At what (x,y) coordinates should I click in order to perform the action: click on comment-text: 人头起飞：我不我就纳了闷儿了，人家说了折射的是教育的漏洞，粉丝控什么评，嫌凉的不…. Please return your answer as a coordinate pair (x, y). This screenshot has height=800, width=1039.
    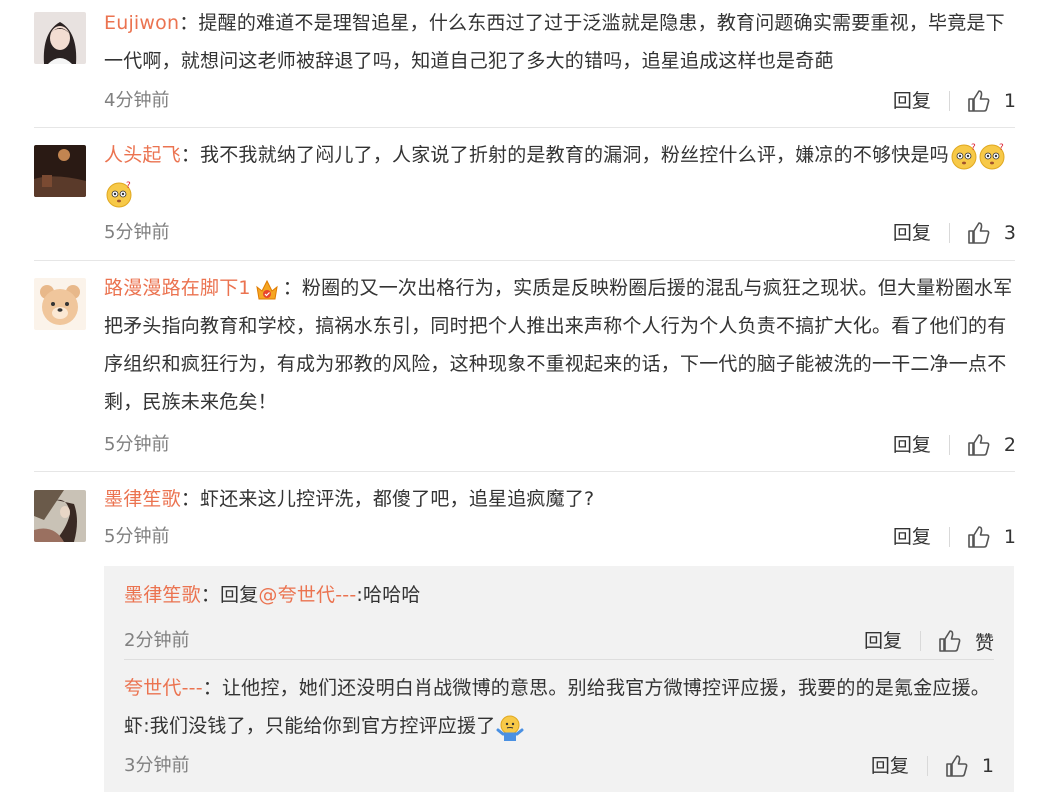
    Looking at the image, I should click on (560, 174).